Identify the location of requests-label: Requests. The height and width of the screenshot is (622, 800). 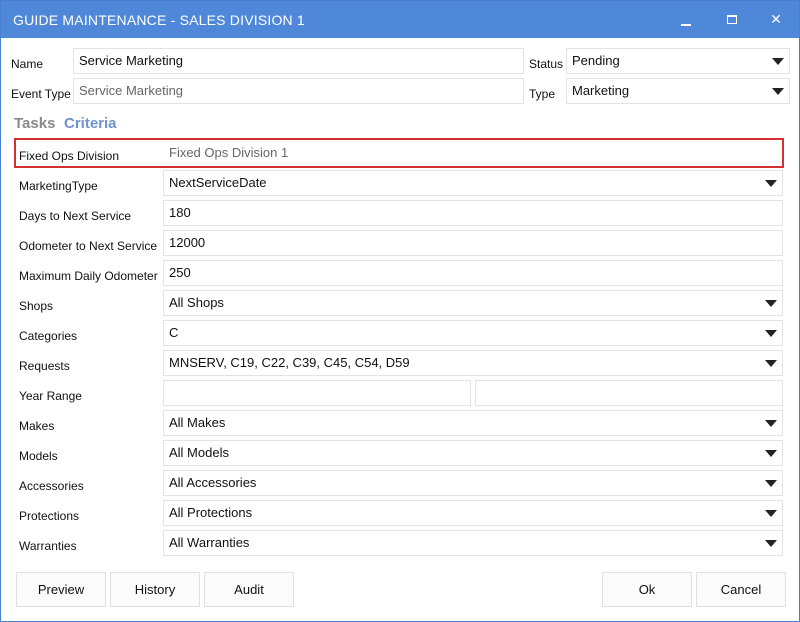
(44, 366).